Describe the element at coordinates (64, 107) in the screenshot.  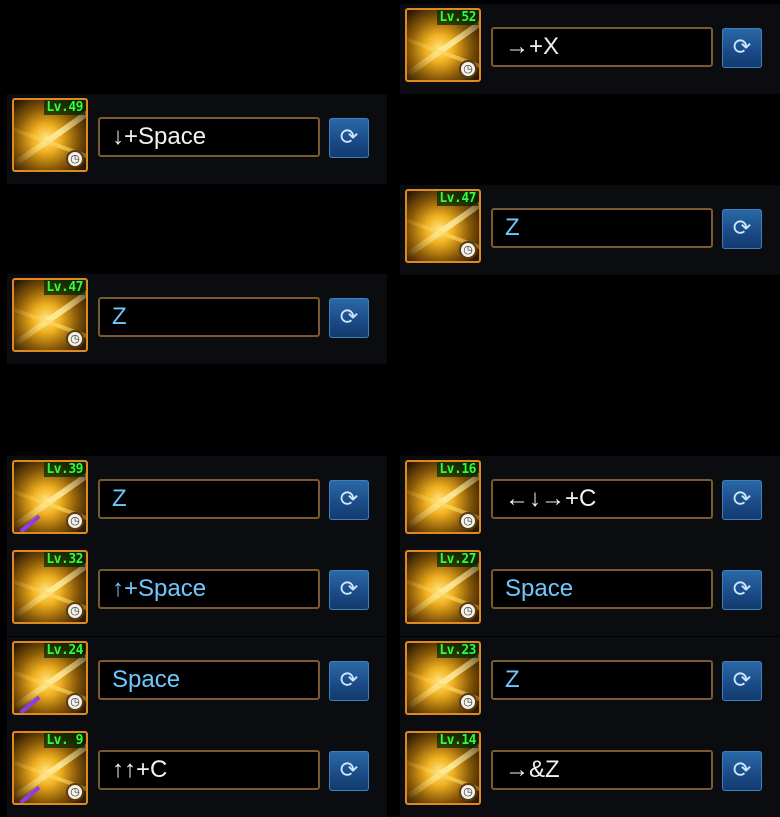
I see `skill-level: Lv.49` at that location.